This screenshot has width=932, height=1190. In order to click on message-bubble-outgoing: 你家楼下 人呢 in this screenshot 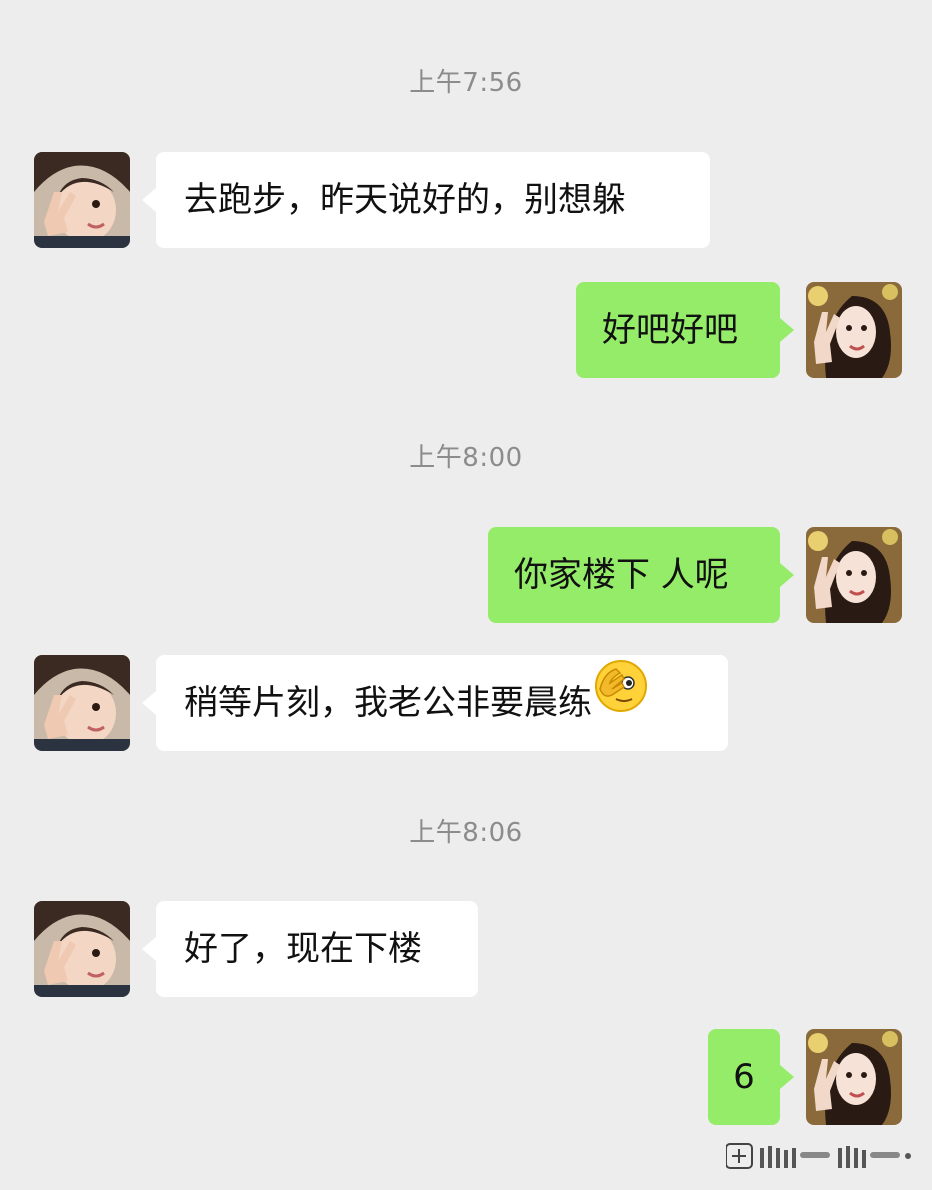, I will do `click(641, 575)`.